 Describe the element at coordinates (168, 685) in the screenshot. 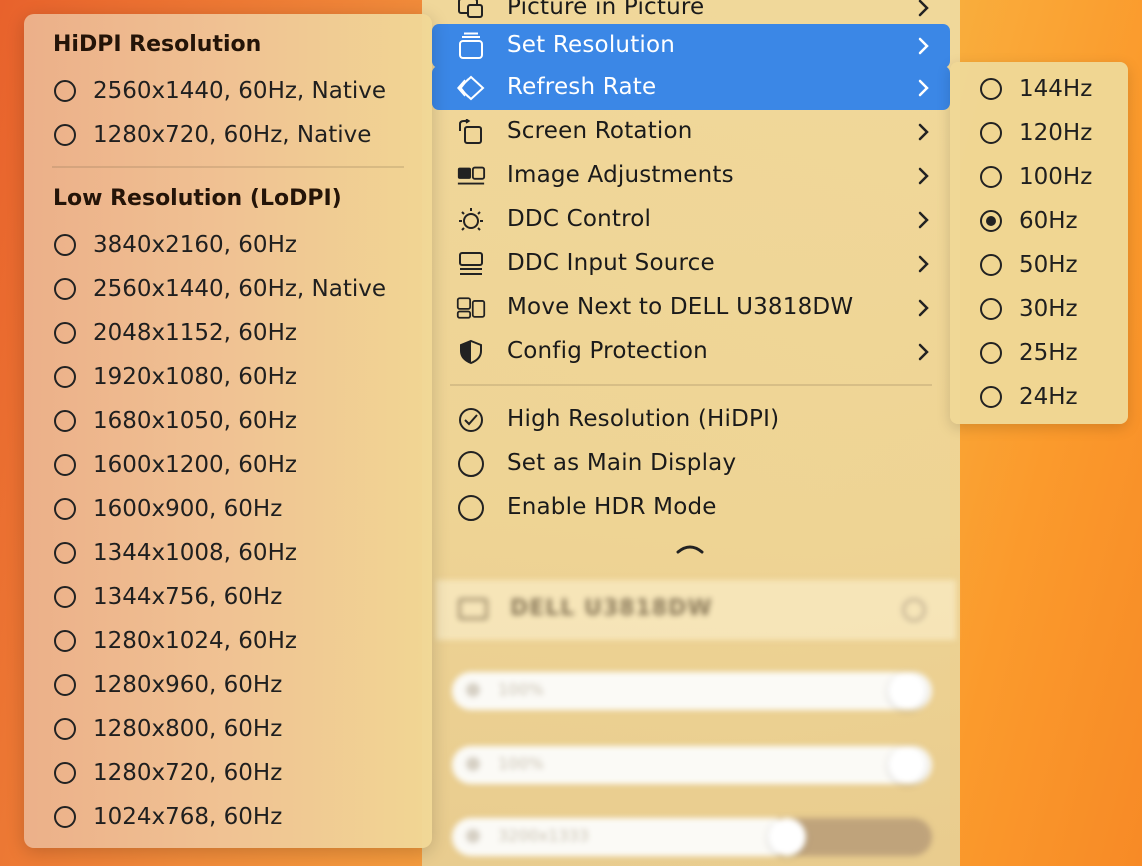

I see `resolution-option: 1280x960, 60Hz` at that location.